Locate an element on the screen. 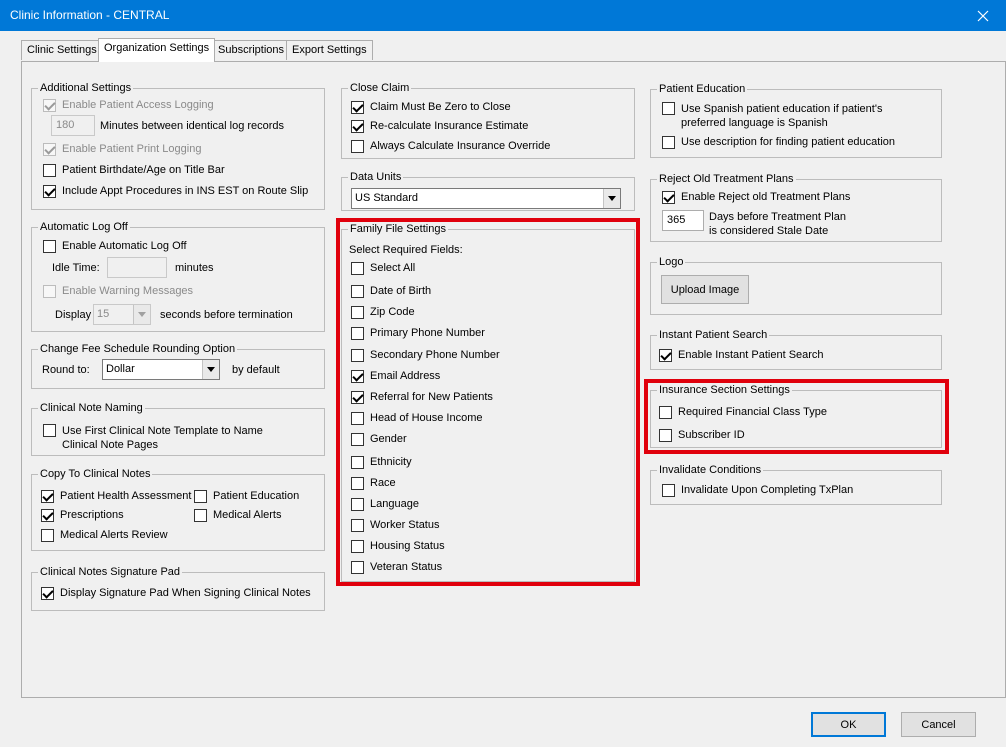 This screenshot has height=747, width=1006. race-checkbox: Race is located at coordinates (373, 483).